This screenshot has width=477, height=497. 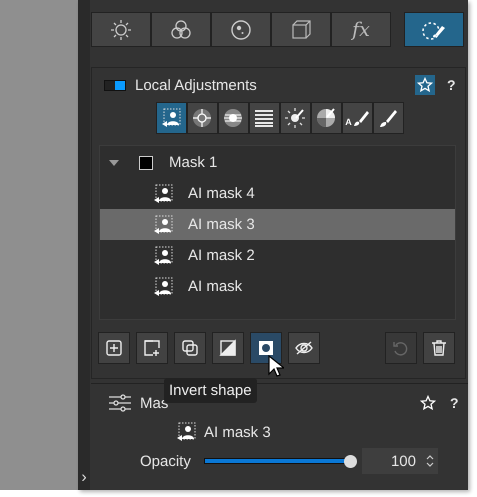 I want to click on undo-icon, so click(x=401, y=348).